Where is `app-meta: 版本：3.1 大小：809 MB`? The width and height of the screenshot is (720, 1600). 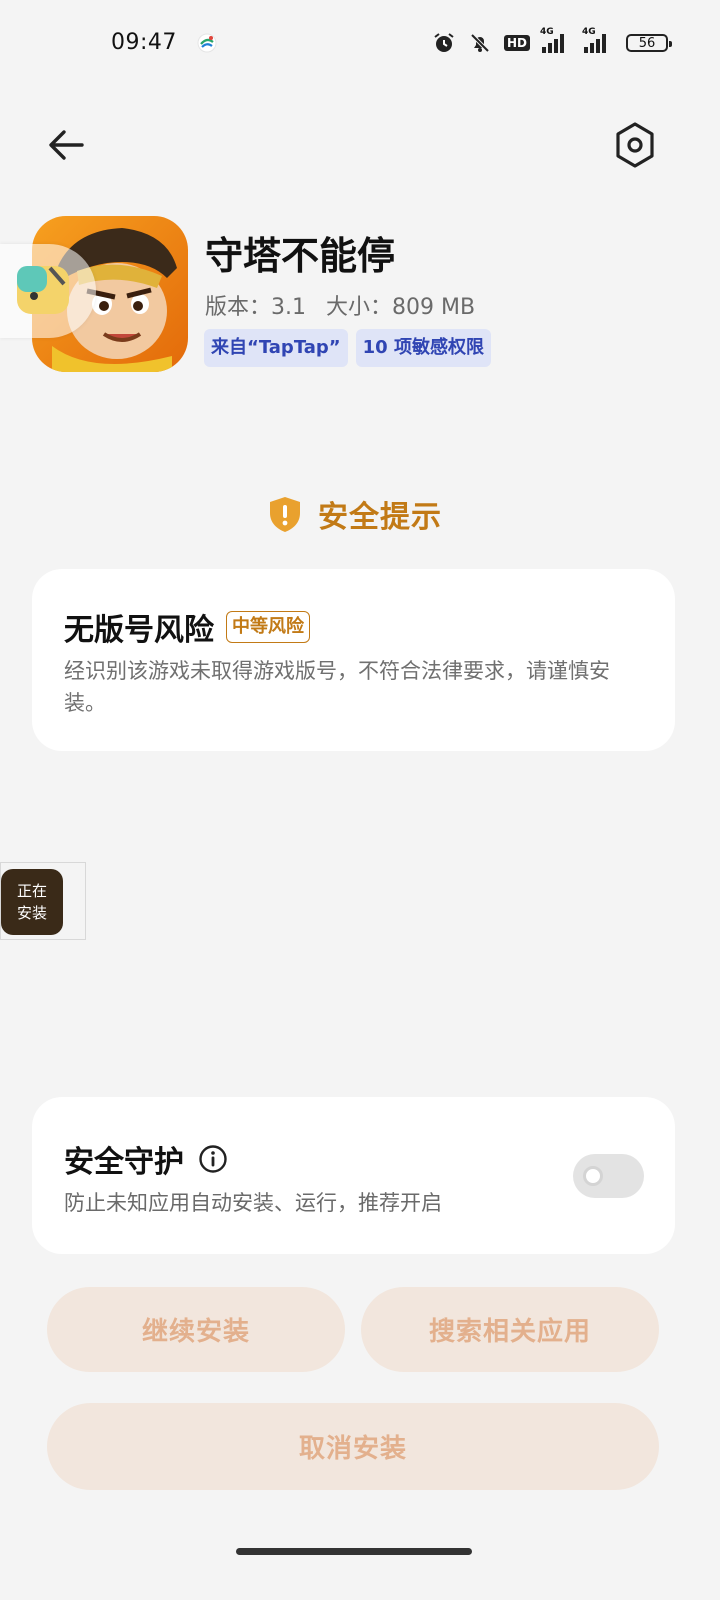
app-meta: 版本：3.1 大小：809 MB is located at coordinates (340, 305).